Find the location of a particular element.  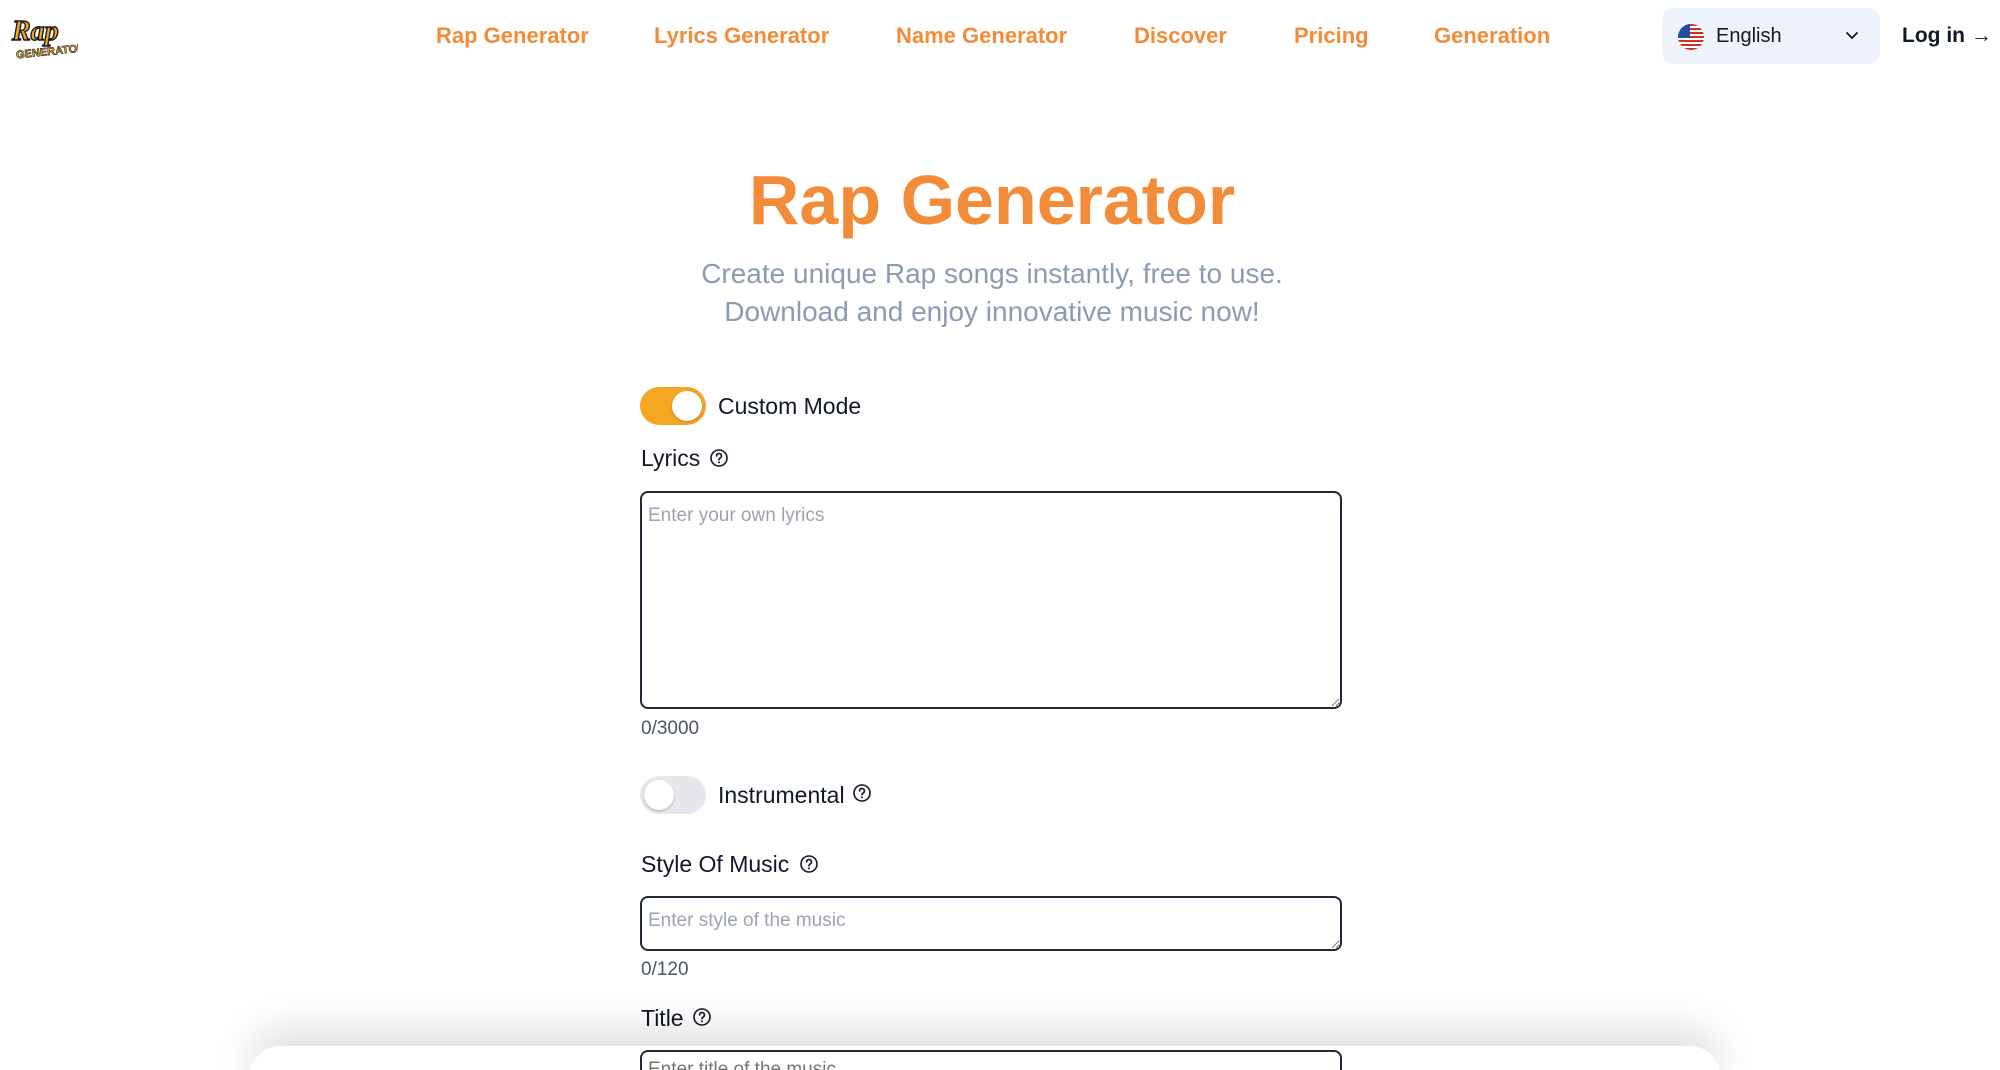

nav-lyrics-generator: Lyrics Generator is located at coordinates (741, 36).